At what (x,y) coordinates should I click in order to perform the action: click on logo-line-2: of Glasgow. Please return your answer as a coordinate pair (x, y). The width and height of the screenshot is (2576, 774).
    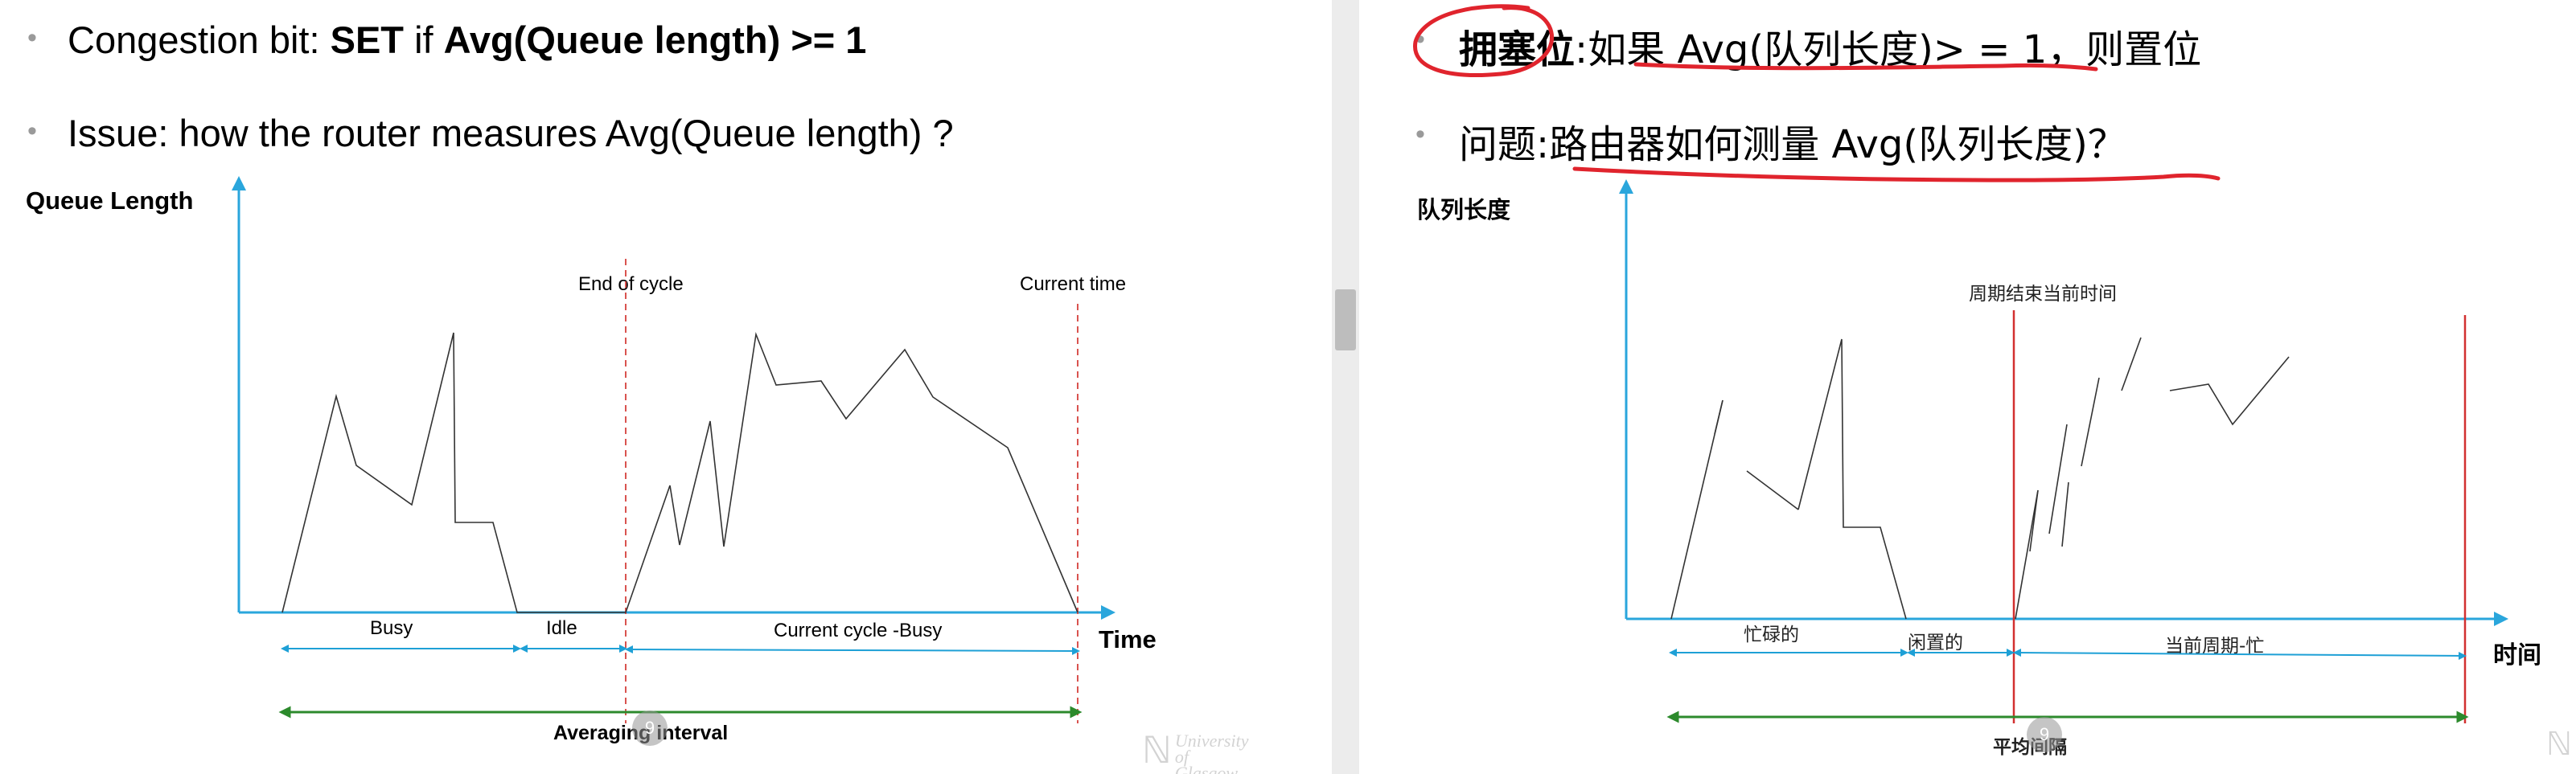
    Looking at the image, I should click on (1206, 760).